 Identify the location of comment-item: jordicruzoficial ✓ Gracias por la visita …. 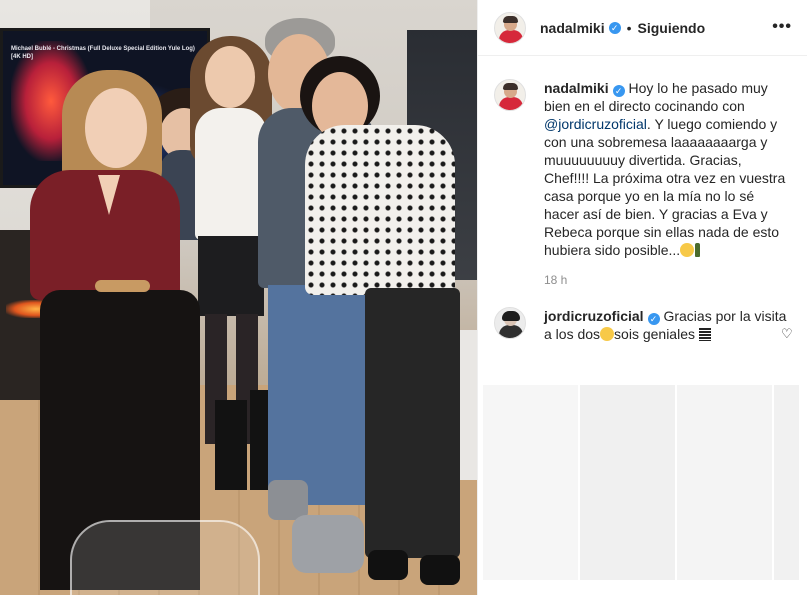
(644, 325).